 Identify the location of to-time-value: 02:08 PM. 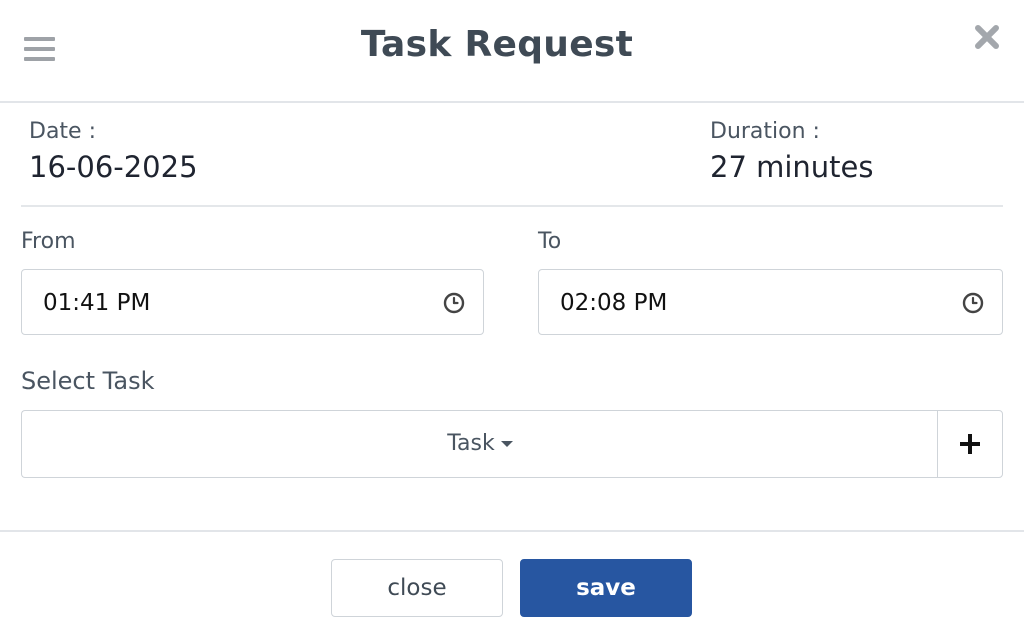
(614, 303).